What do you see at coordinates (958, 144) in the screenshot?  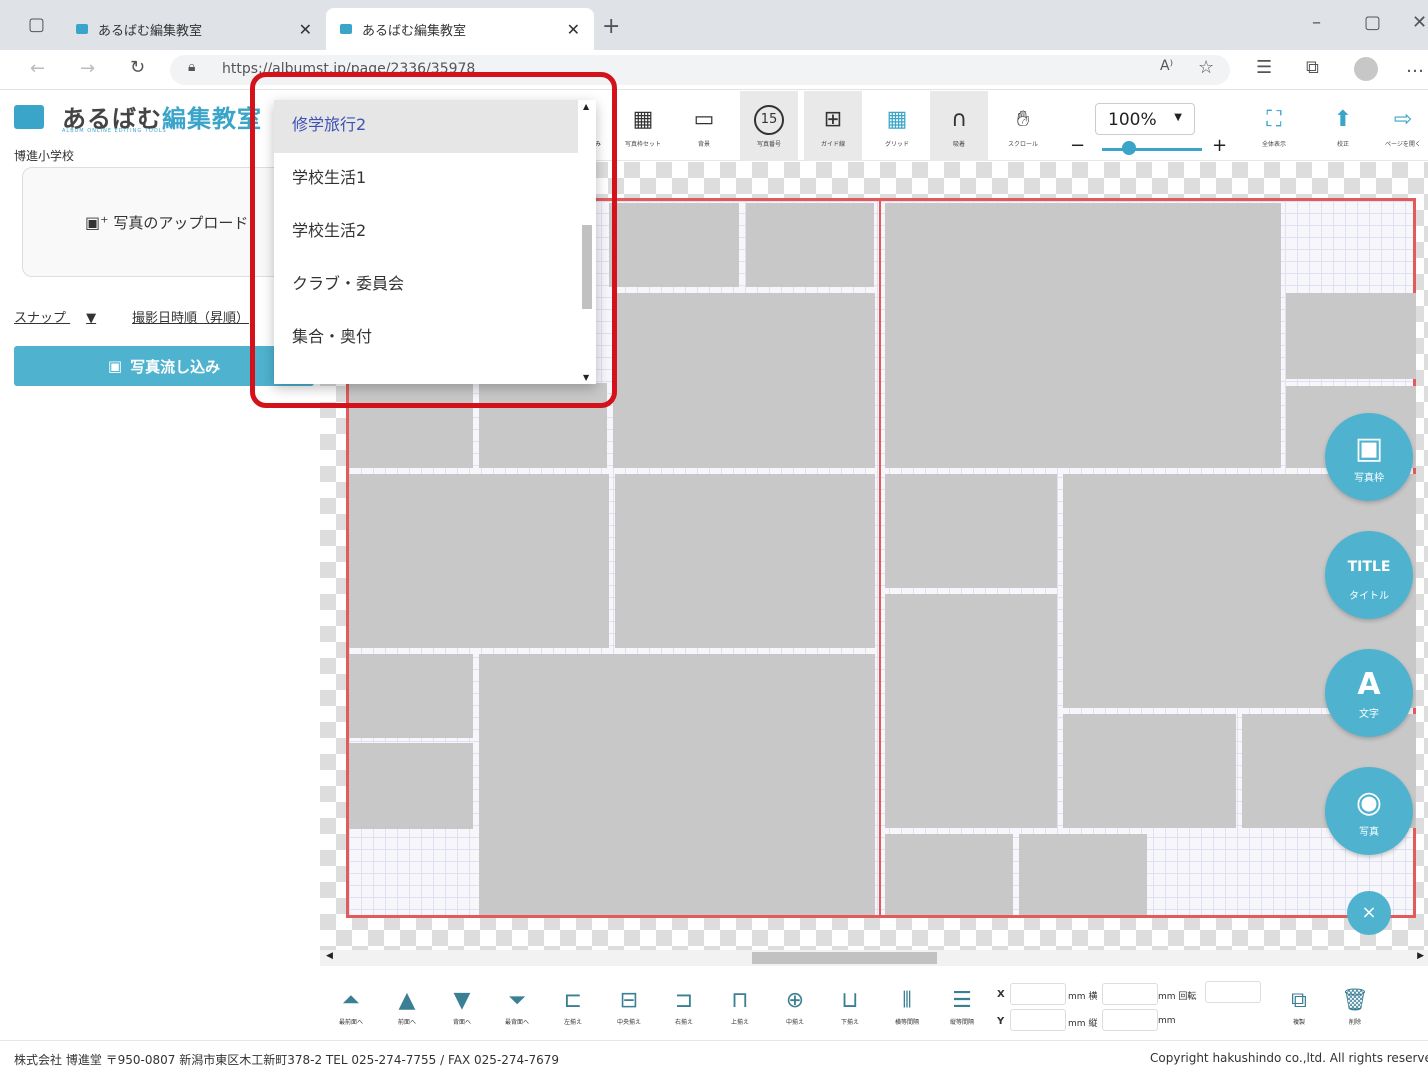 I see `tool-label: 吸着` at bounding box center [958, 144].